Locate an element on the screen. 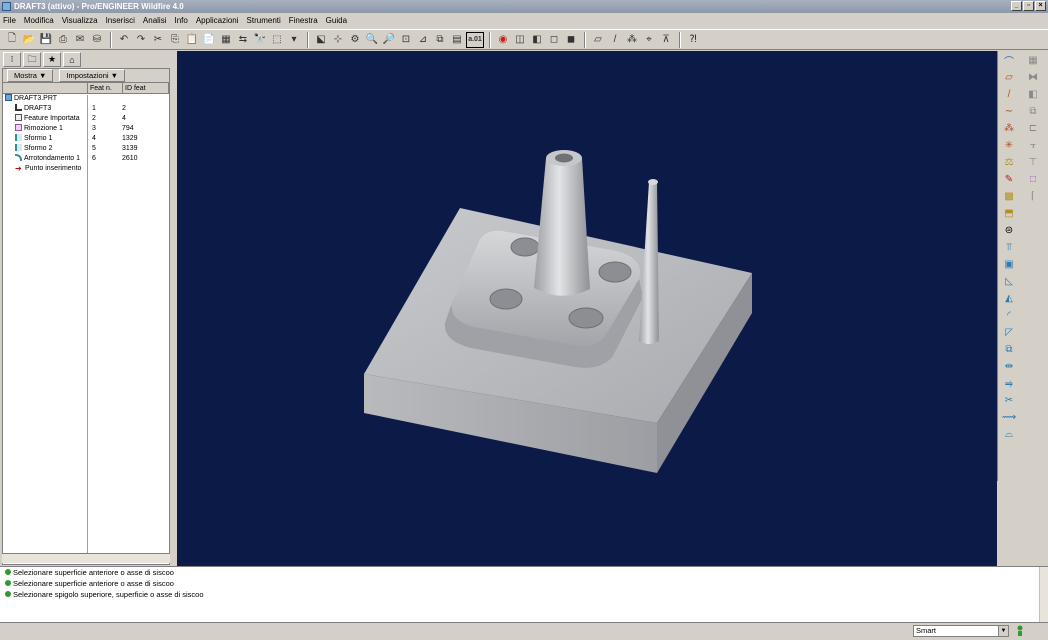  message-scrollbar is located at coordinates (1043, 594).